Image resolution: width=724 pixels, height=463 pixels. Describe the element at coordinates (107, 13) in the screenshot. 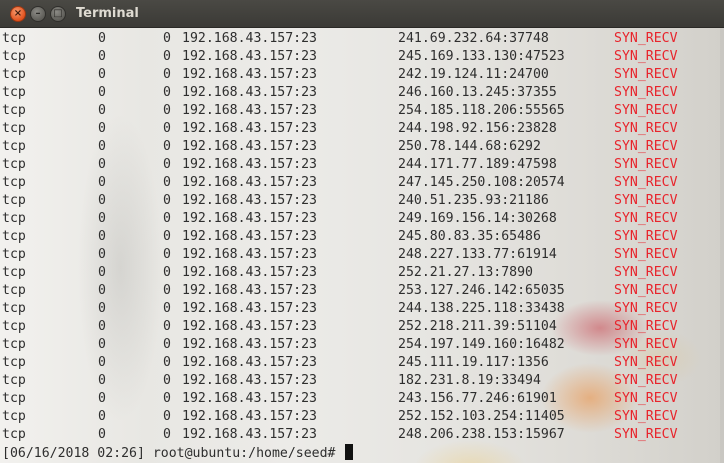

I see `window-title: Terminal` at that location.